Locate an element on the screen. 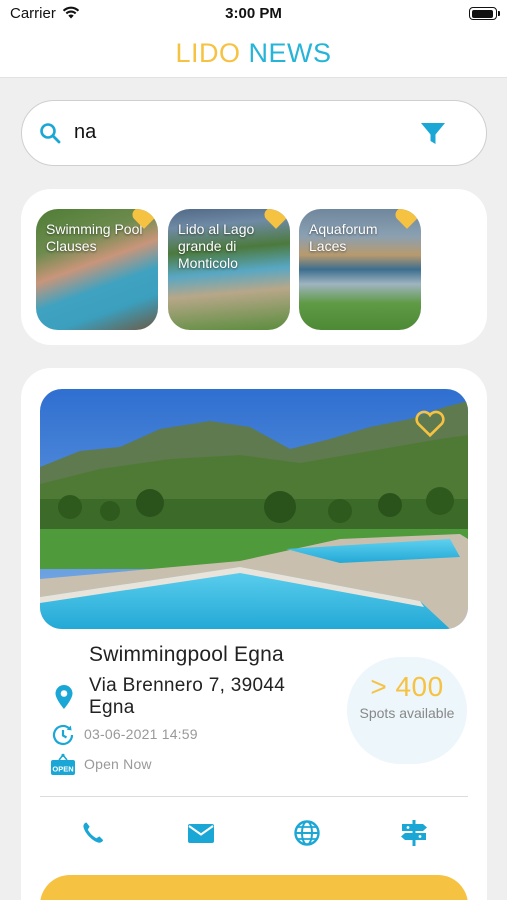 The height and width of the screenshot is (900, 507). battery-icon is located at coordinates (484, 13).